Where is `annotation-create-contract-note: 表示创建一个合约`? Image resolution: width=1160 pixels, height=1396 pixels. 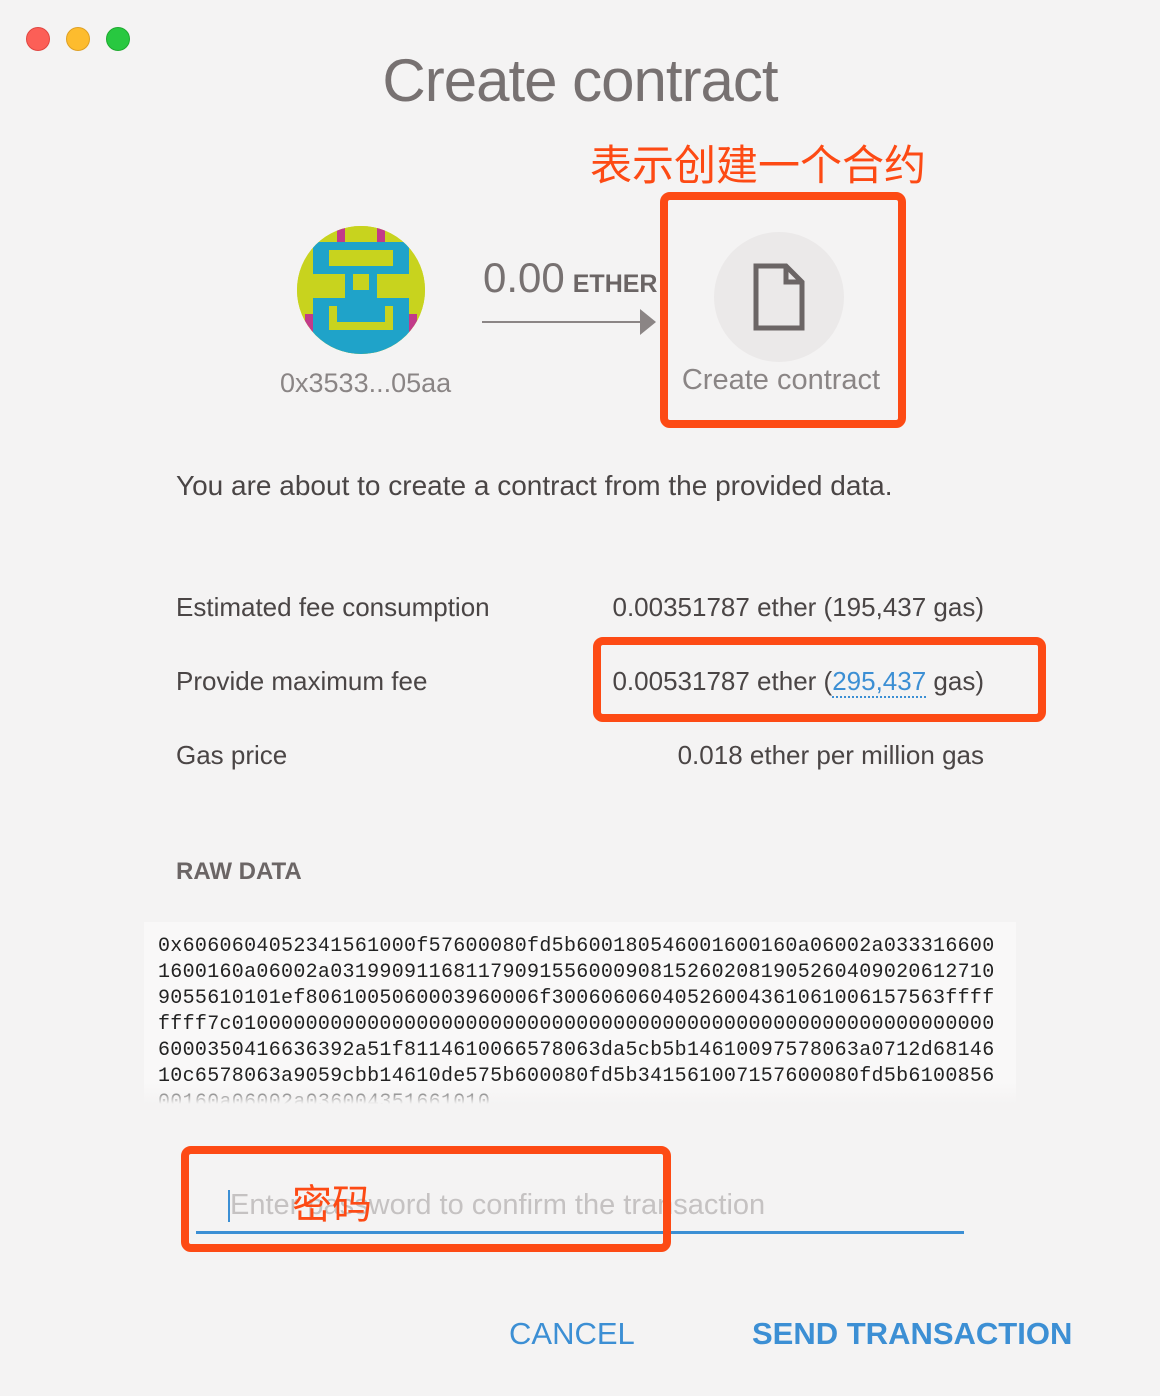
annotation-create-contract-note: 表示创建一个合约 is located at coordinates (758, 165).